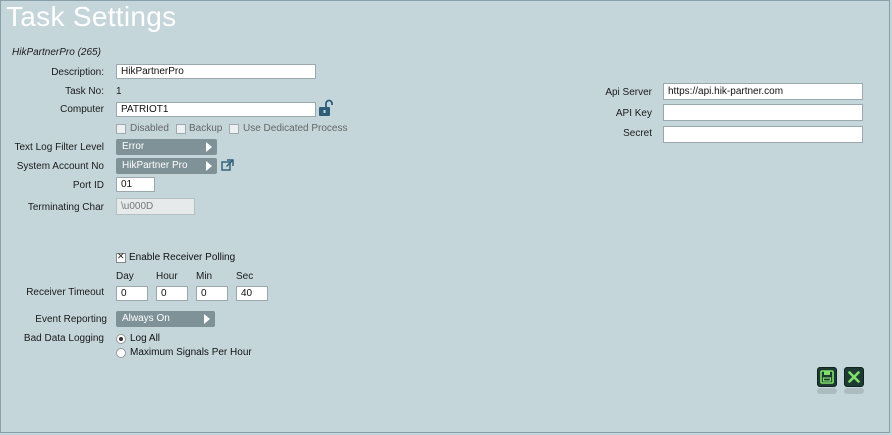  Describe the element at coordinates (135, 184) in the screenshot. I see `port-id-input` at that location.